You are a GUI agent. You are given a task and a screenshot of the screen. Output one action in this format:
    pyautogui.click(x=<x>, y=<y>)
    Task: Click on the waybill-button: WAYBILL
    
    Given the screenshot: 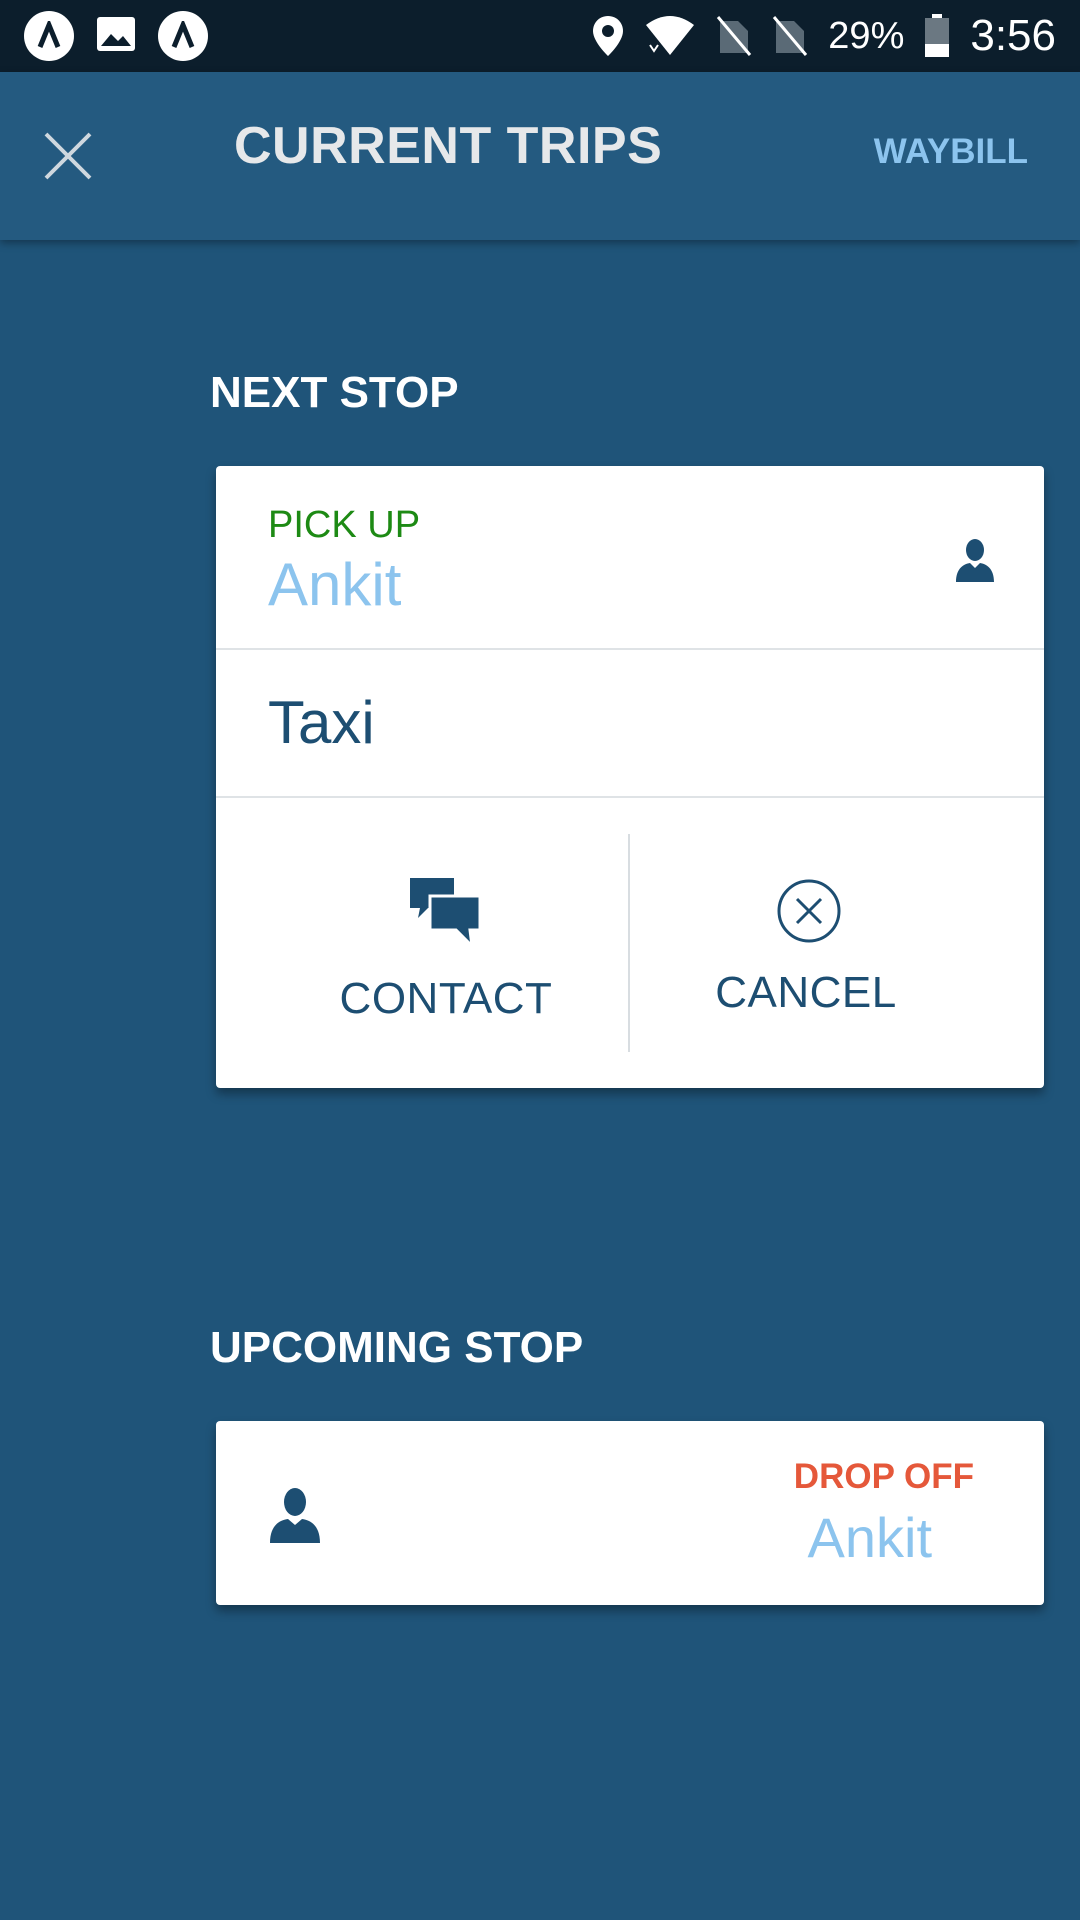 What is the action you would take?
    pyautogui.click(x=951, y=152)
    